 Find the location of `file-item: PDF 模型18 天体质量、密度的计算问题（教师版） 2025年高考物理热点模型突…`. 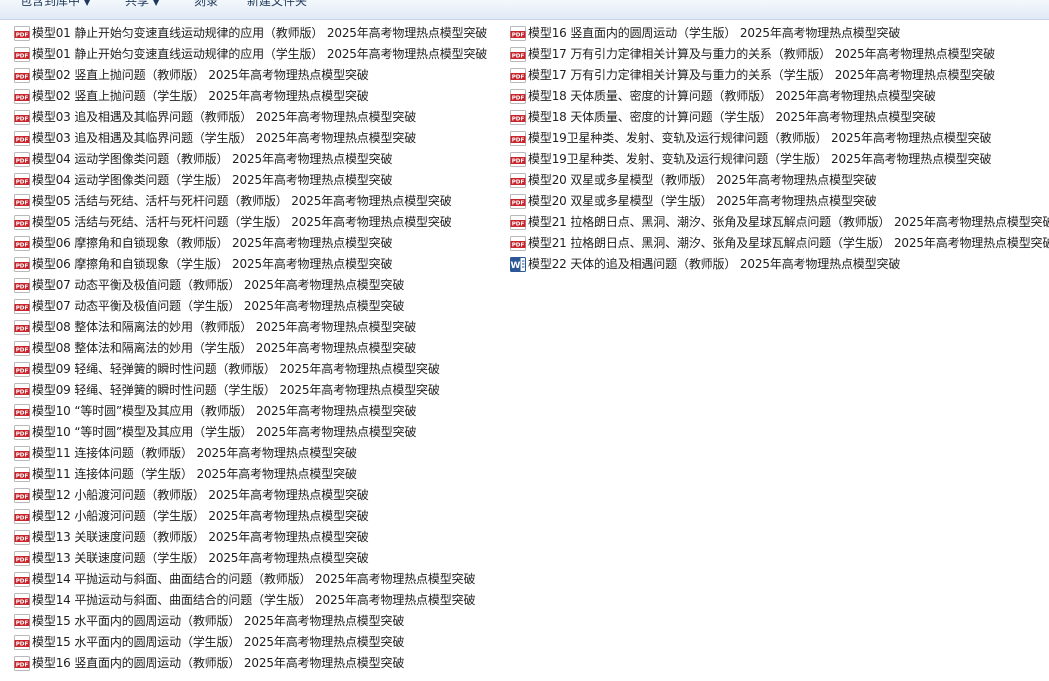

file-item: PDF 模型18 天体质量、密度的计算问题（教师版） 2025年高考物理热点模型突… is located at coordinates (779, 96).